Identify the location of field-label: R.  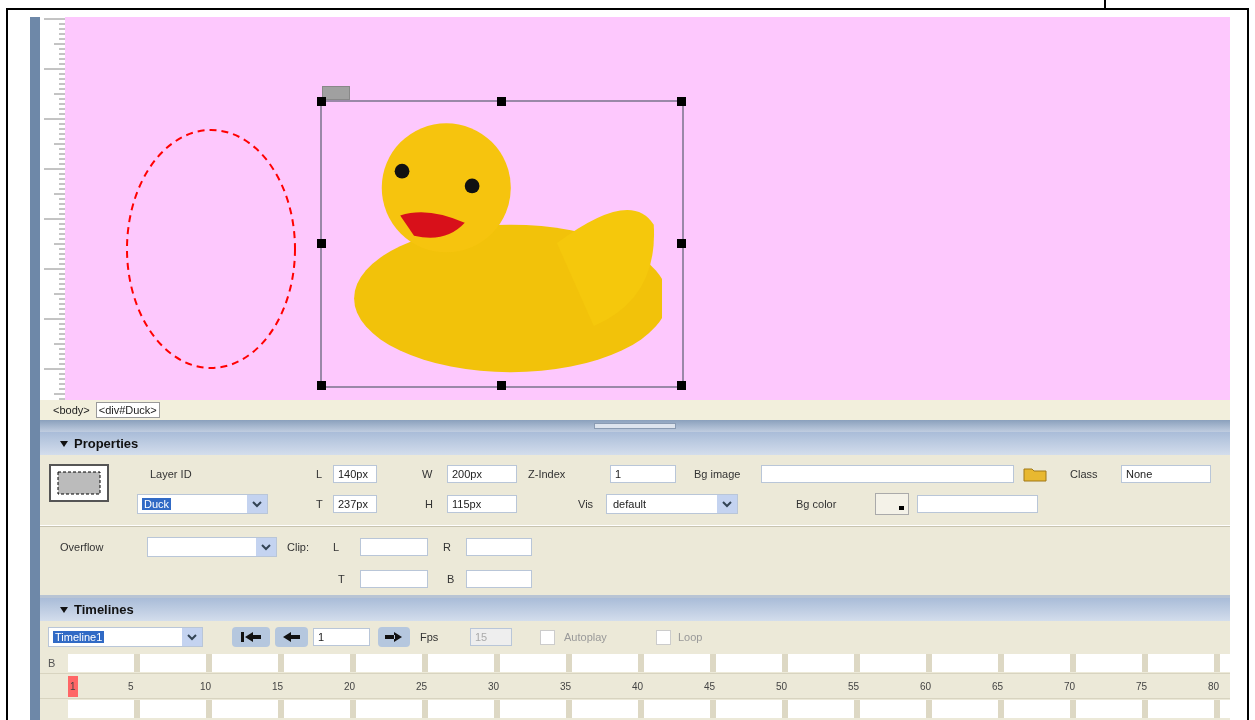
(447, 547).